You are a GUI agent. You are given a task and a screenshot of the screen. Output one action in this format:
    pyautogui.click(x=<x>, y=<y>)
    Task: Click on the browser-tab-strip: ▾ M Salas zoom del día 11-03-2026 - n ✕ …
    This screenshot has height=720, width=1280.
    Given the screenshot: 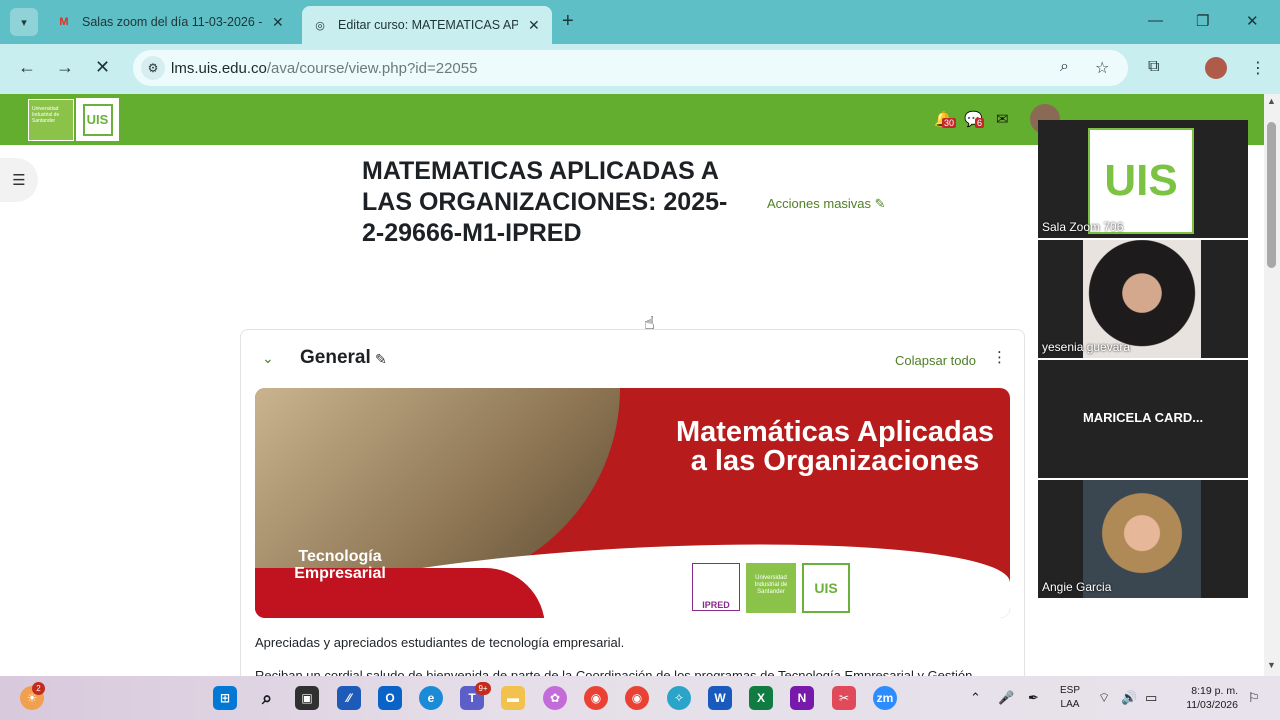 What is the action you would take?
    pyautogui.click(x=640, y=22)
    